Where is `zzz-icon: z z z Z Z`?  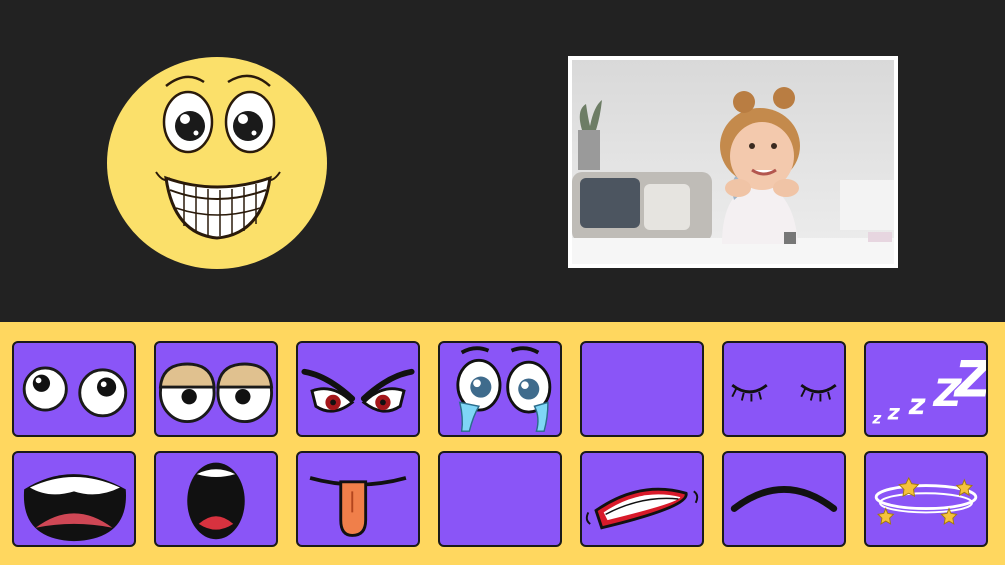
zzz-icon: z z z Z Z is located at coordinates (928, 389).